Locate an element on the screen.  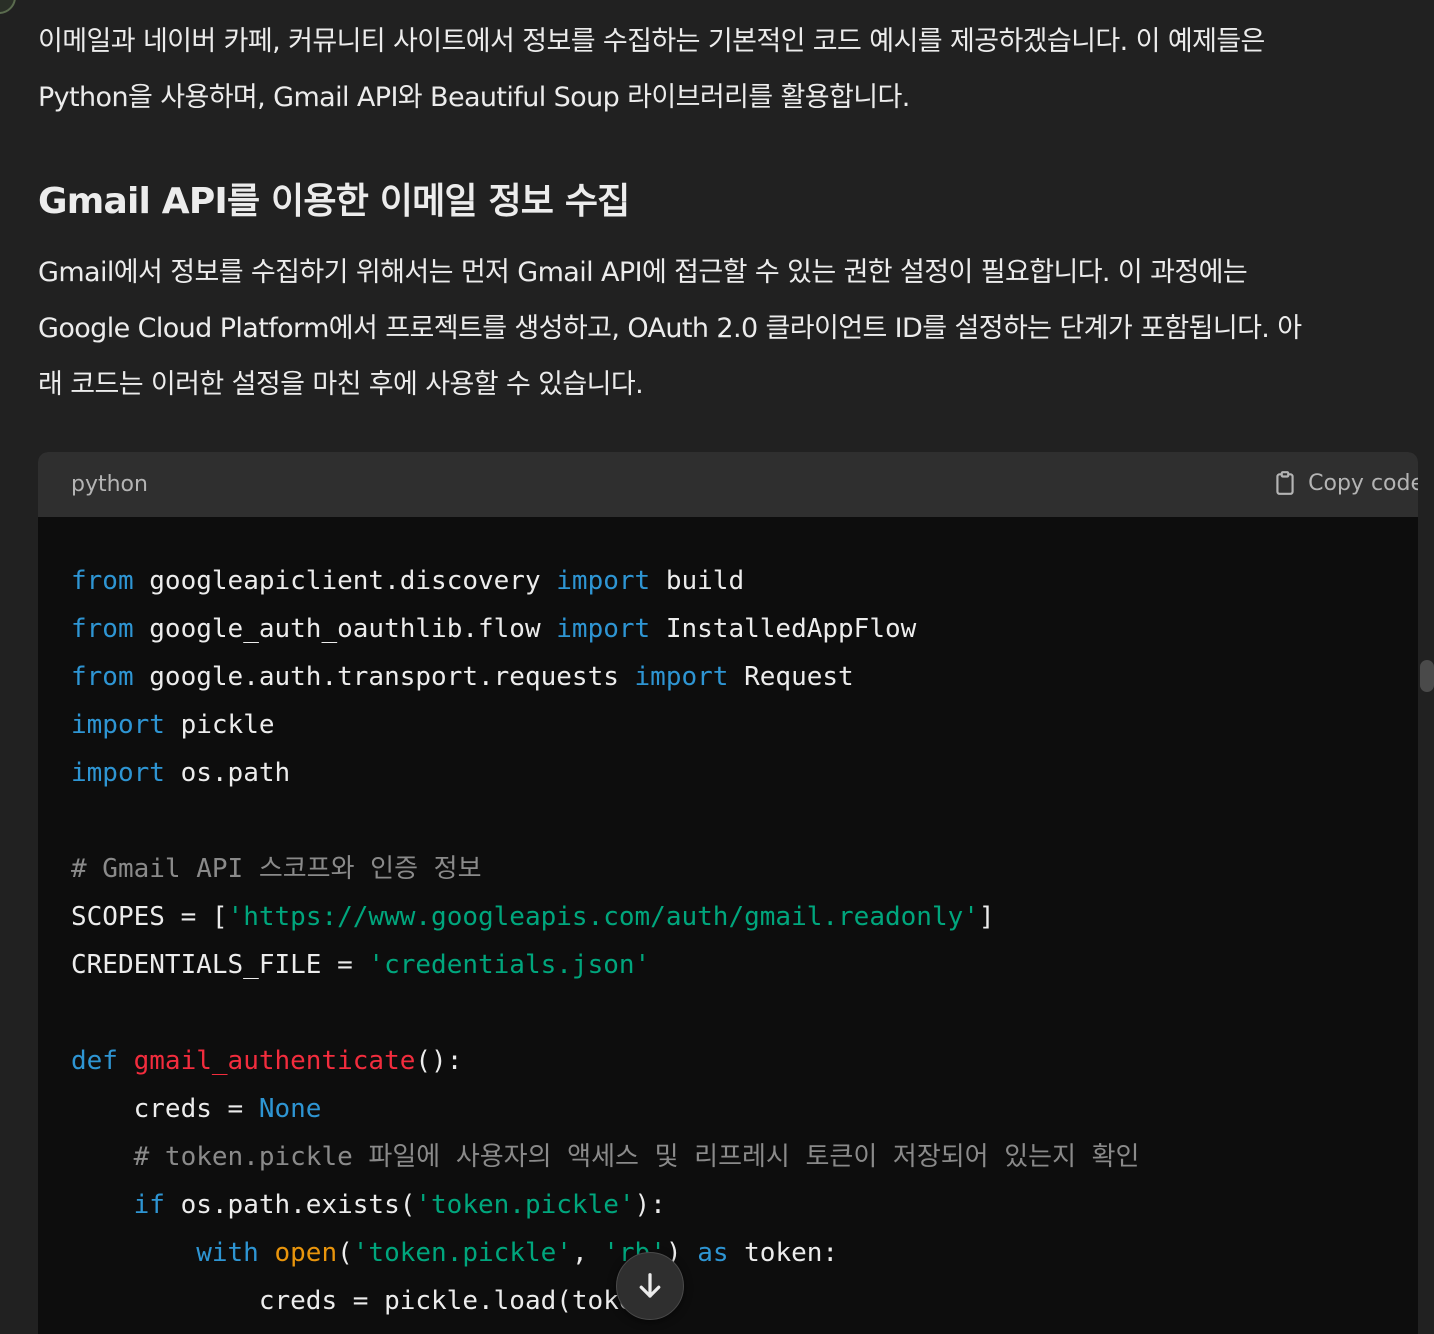
code-comment: # Gmail API 스코프와 인증 정보 is located at coordinates (276, 869).